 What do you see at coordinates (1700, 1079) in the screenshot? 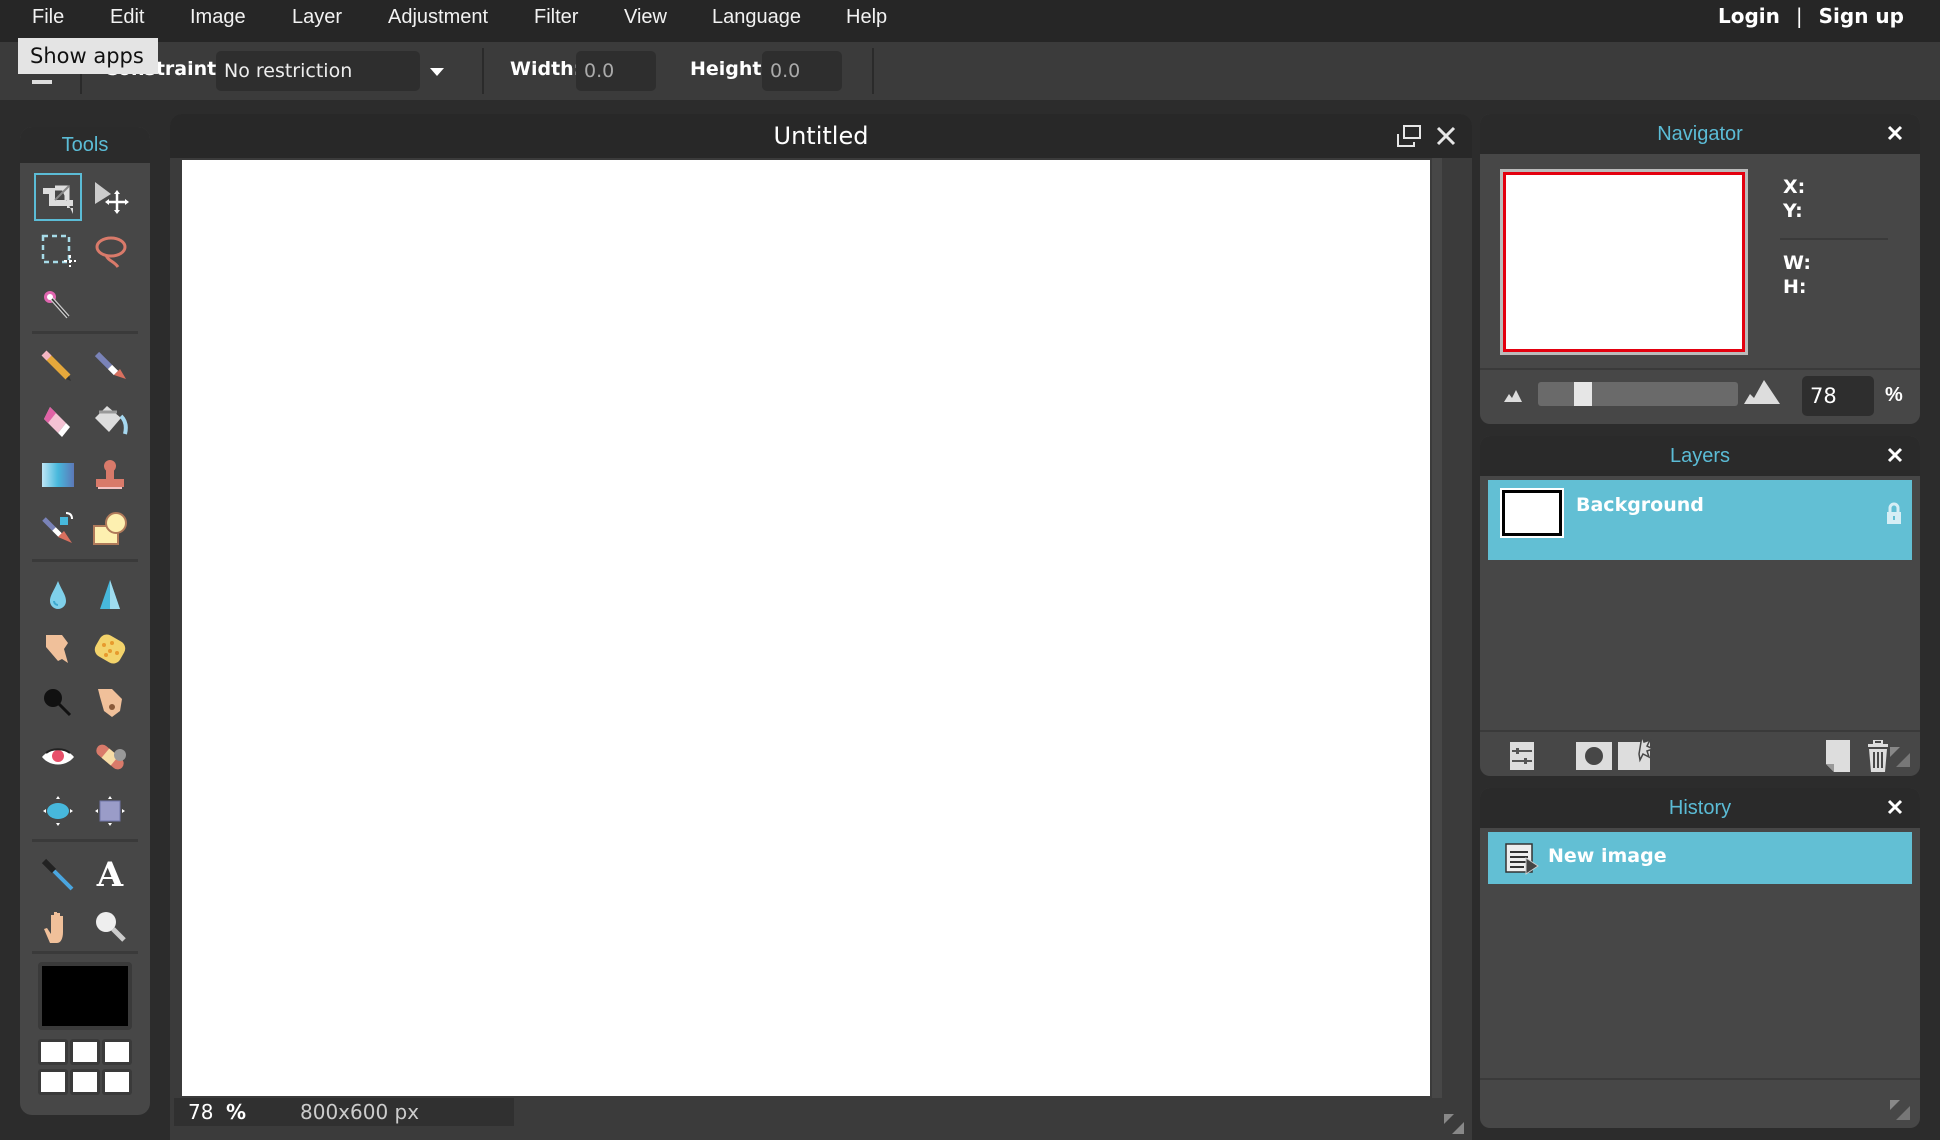
I see `history-footer-divider` at bounding box center [1700, 1079].